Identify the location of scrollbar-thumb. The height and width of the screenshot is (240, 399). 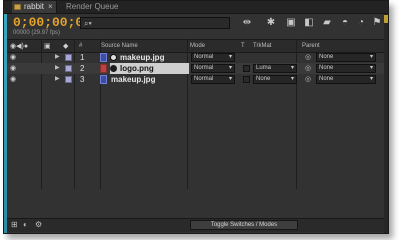
(386, 19).